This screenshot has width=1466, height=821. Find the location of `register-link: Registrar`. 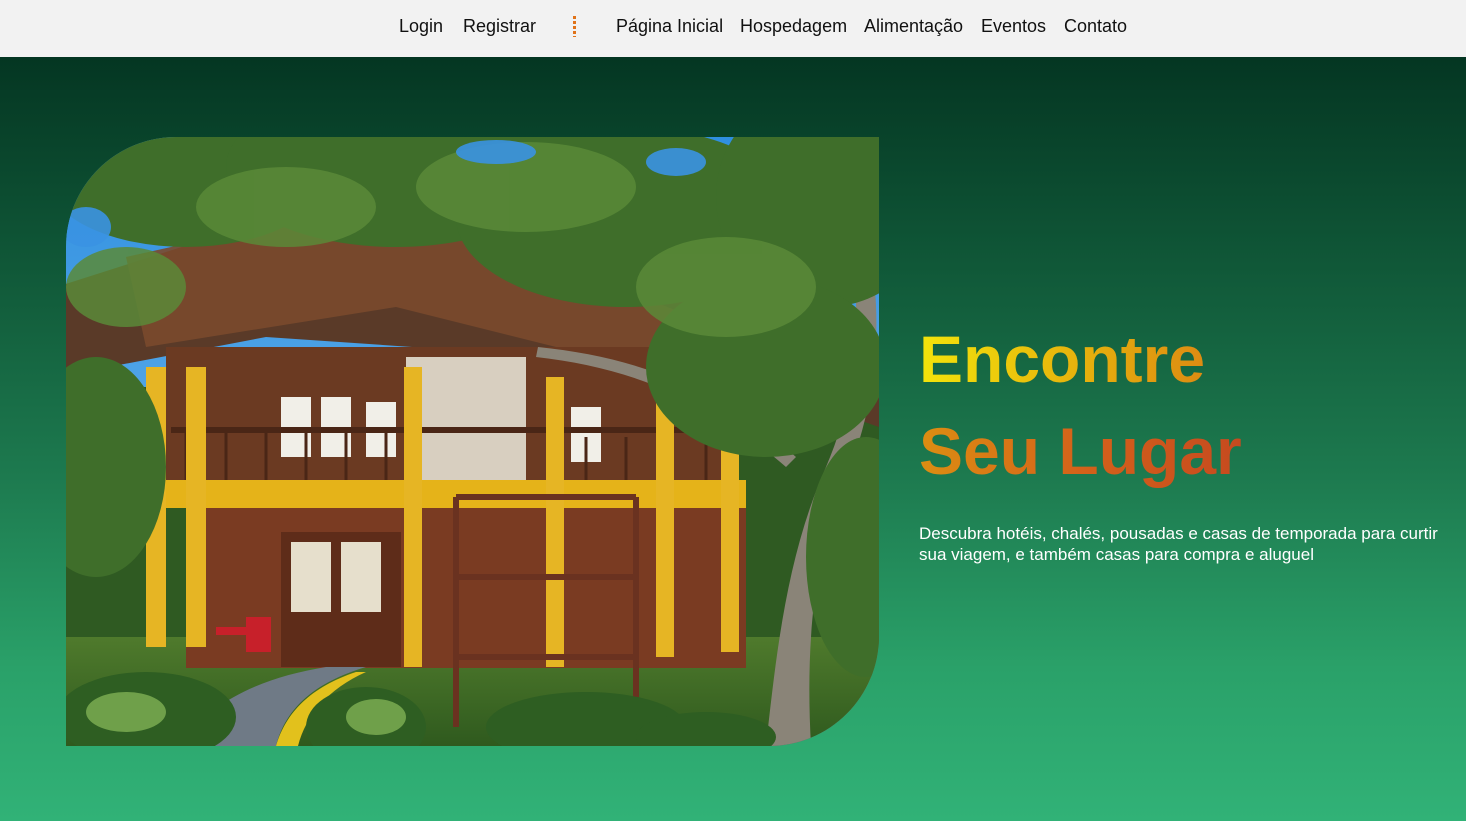

register-link: Registrar is located at coordinates (499, 26).